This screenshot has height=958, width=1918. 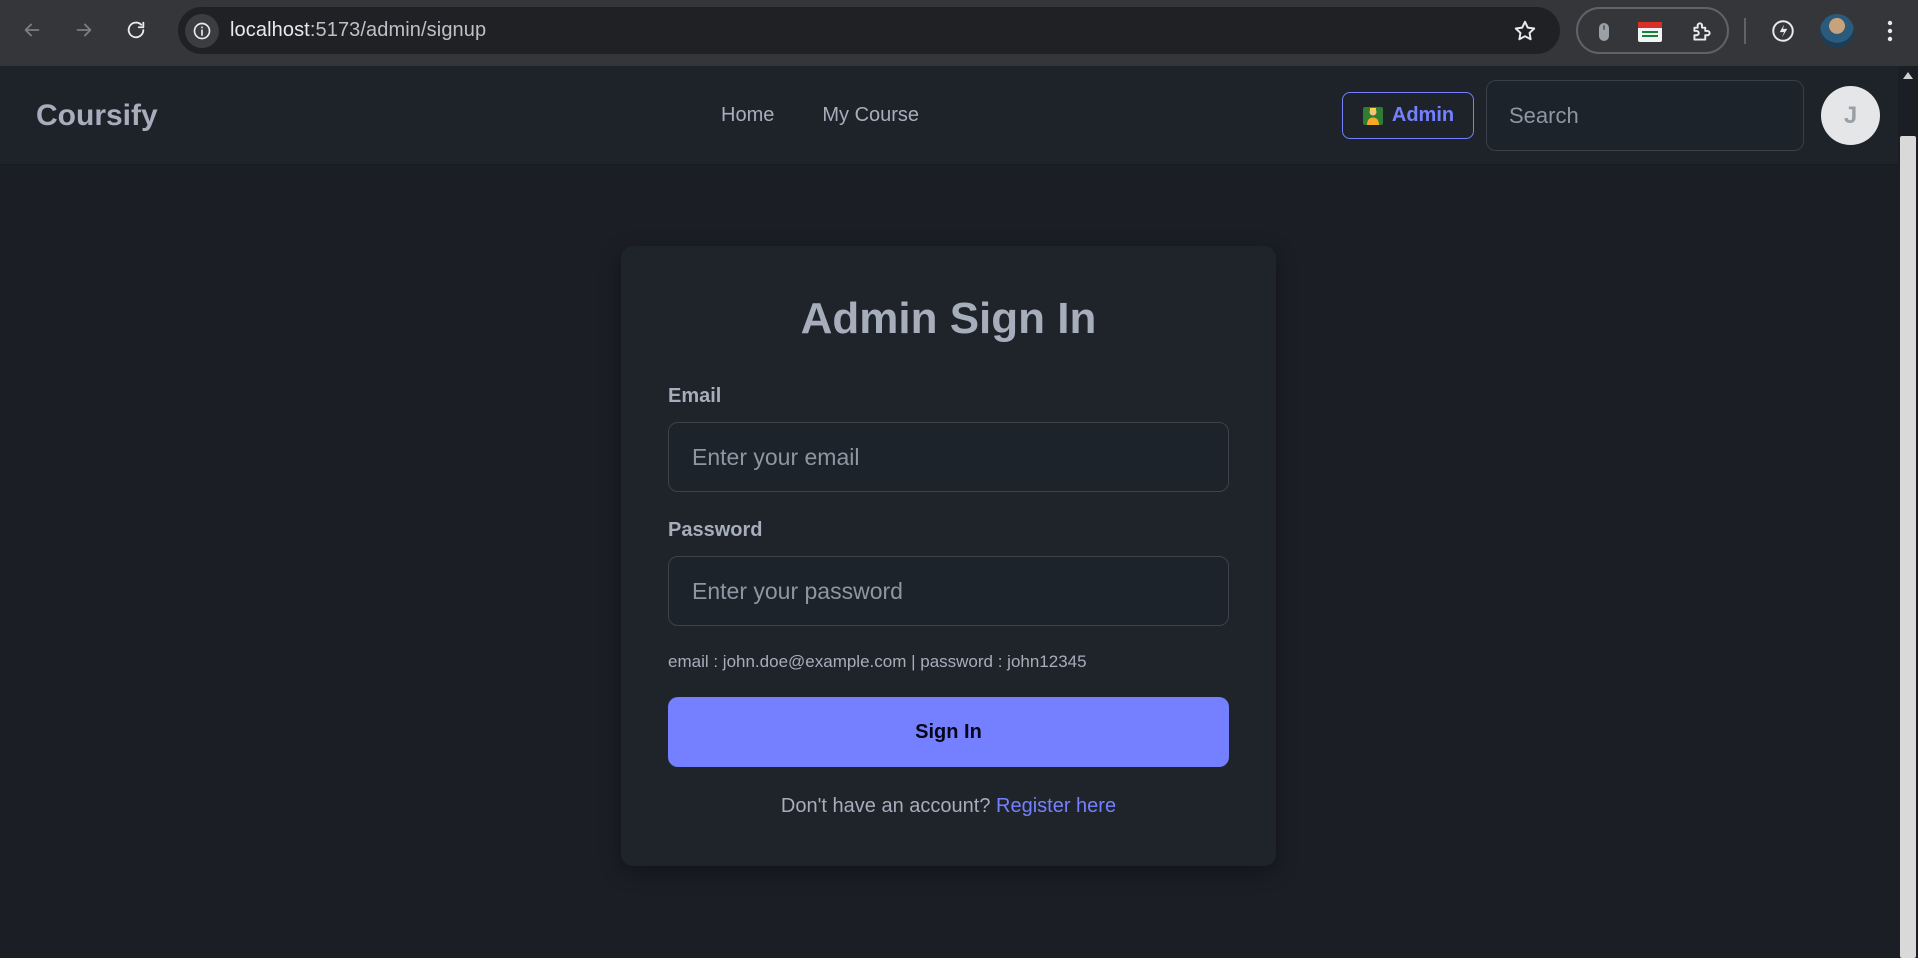 I want to click on calendar-extension-icon, so click(x=1650, y=32).